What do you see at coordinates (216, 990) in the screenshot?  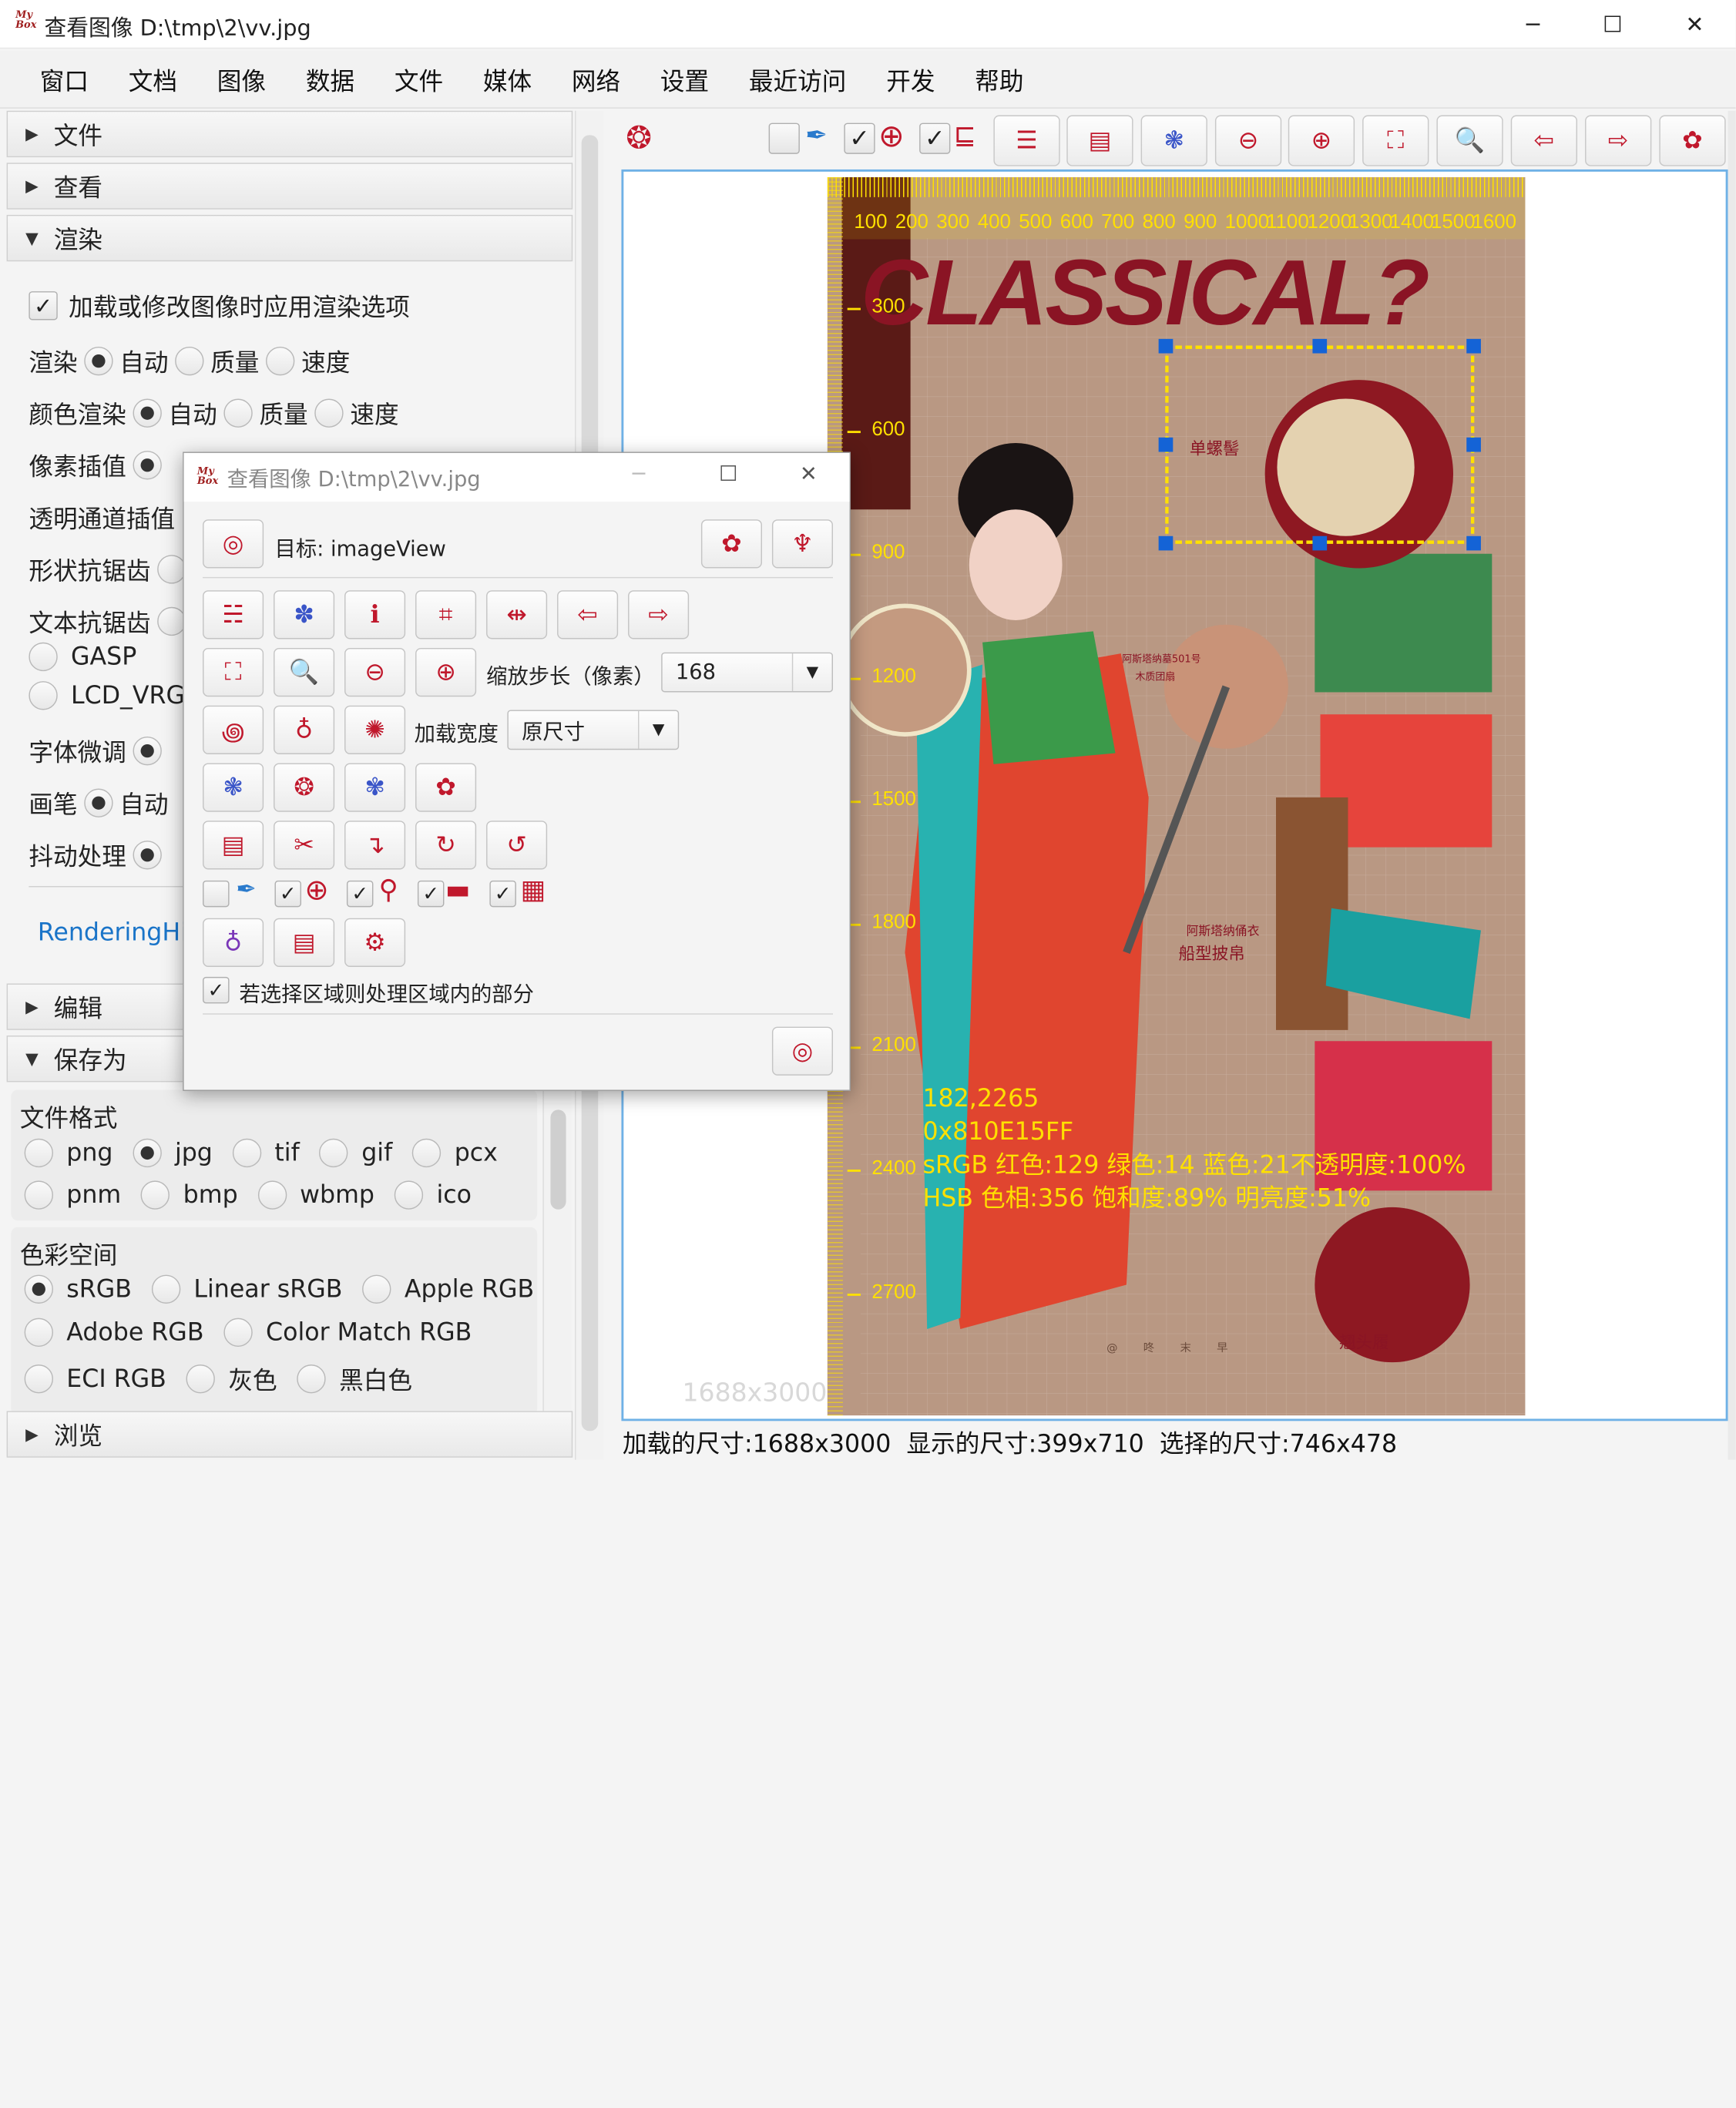 I see `process-region-checkbox: ✓` at bounding box center [216, 990].